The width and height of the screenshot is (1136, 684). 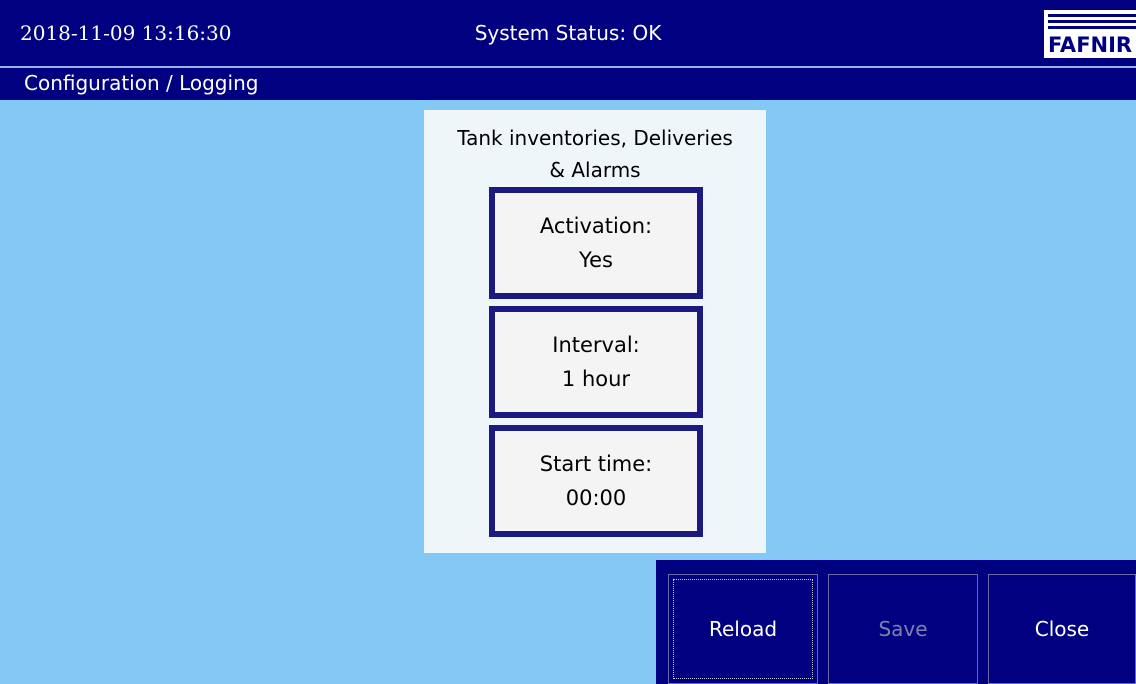 What do you see at coordinates (595, 170) in the screenshot?
I see `panel-title-line2: & Alarms` at bounding box center [595, 170].